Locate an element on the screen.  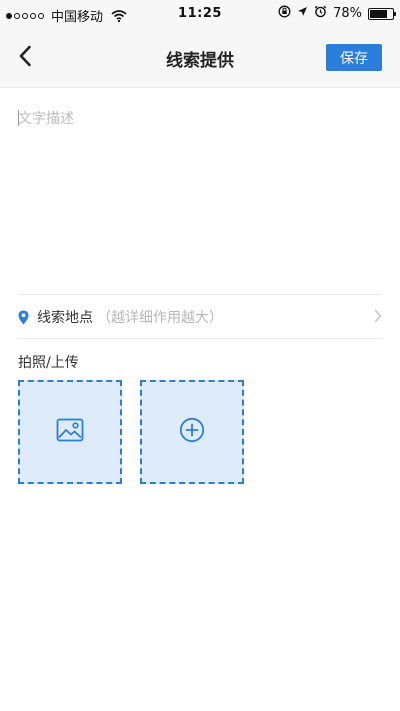
divider-top is located at coordinates (200, 294).